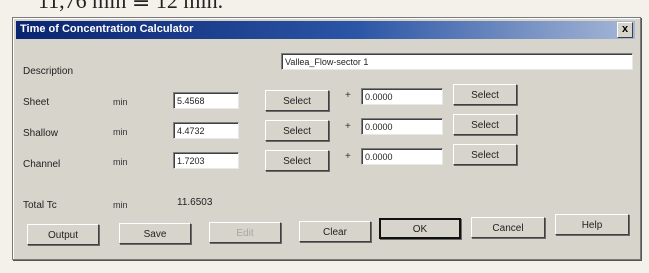 The width and height of the screenshot is (649, 273). I want to click on close-button: x, so click(625, 30).